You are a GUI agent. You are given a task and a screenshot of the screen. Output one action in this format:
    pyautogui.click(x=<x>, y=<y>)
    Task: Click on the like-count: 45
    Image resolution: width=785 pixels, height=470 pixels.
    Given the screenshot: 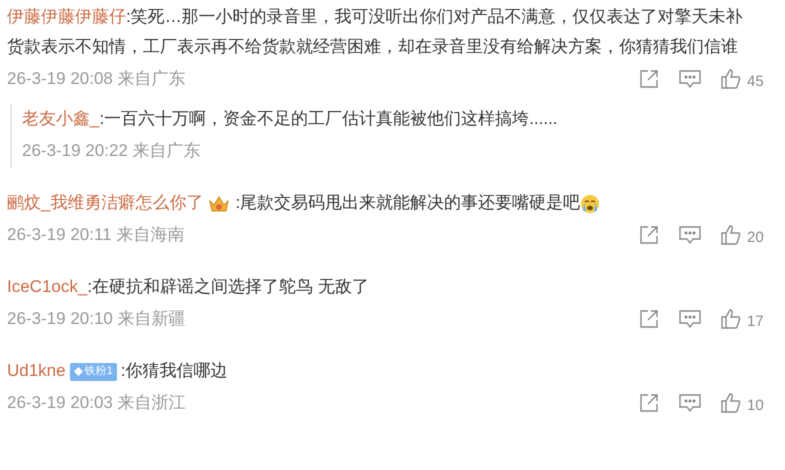 What is the action you would take?
    pyautogui.click(x=756, y=81)
    